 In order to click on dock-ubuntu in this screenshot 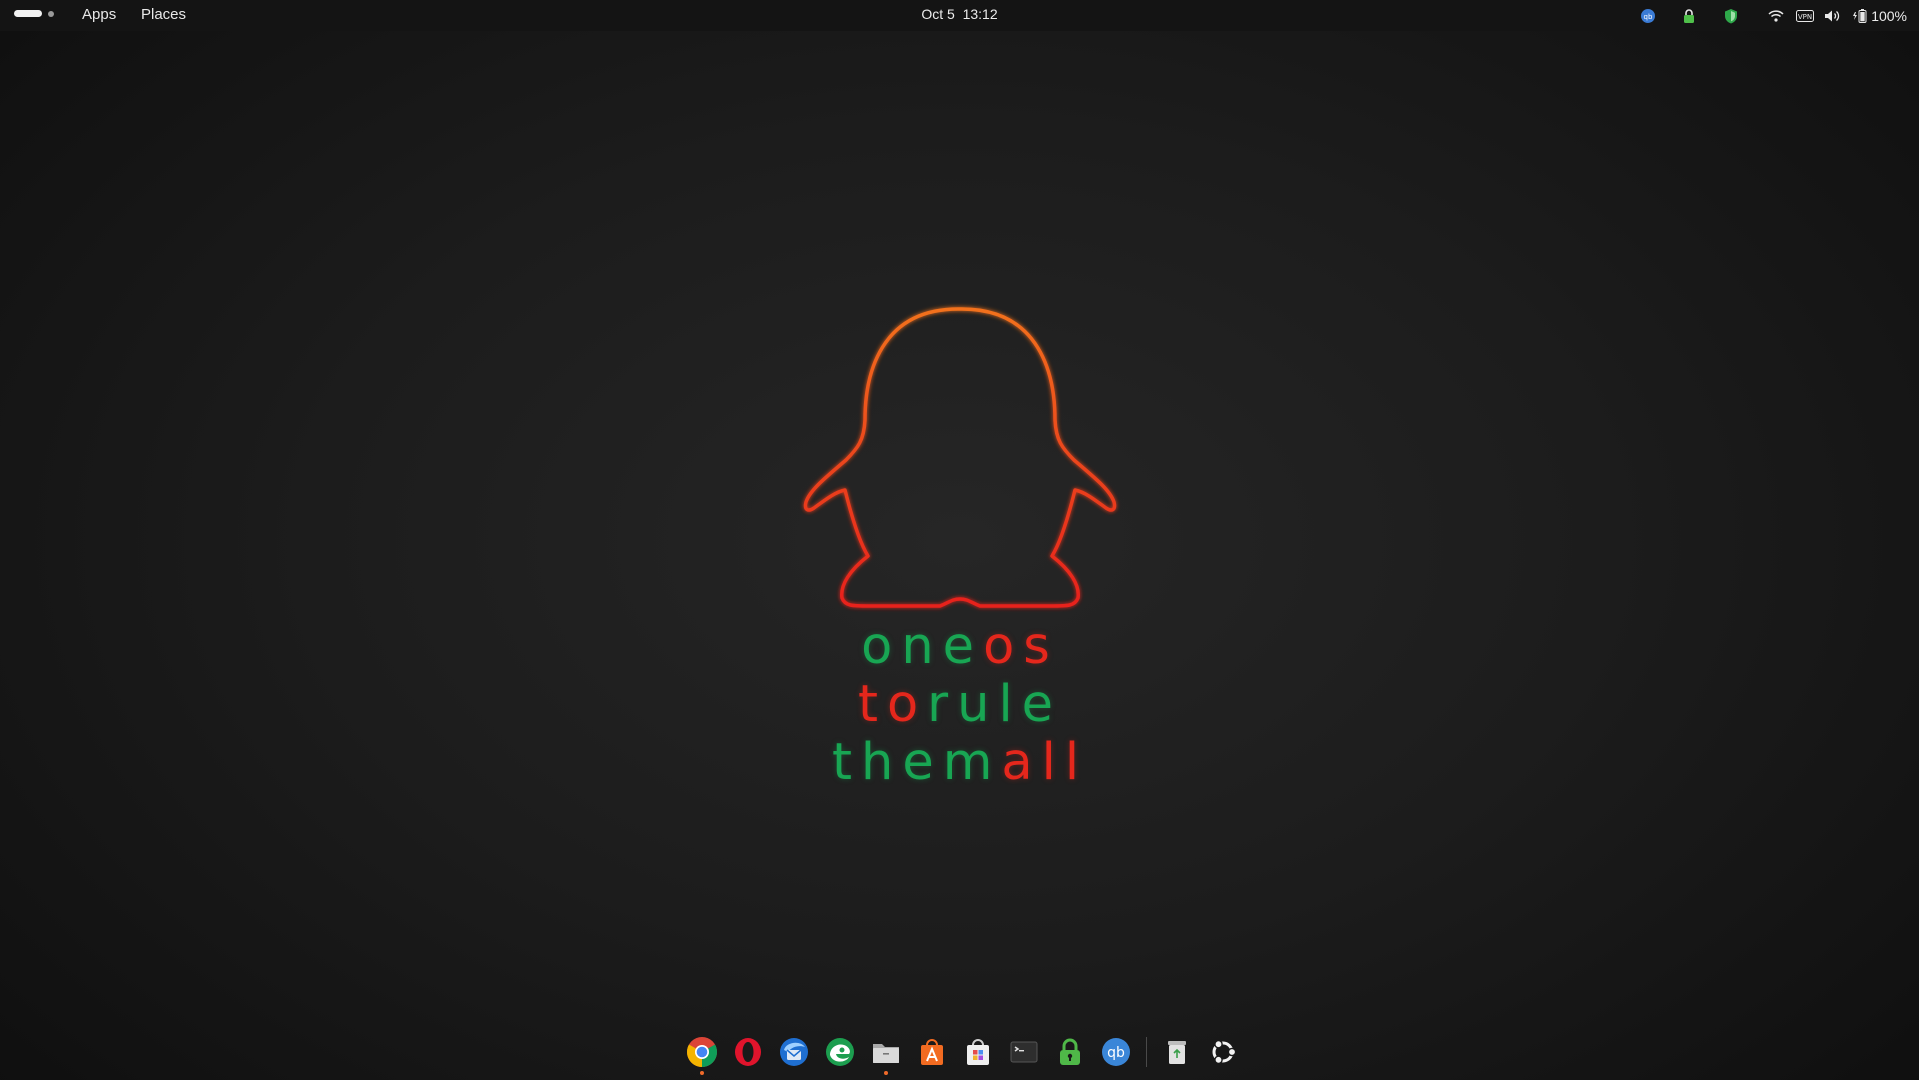, I will do `click(1223, 1052)`.